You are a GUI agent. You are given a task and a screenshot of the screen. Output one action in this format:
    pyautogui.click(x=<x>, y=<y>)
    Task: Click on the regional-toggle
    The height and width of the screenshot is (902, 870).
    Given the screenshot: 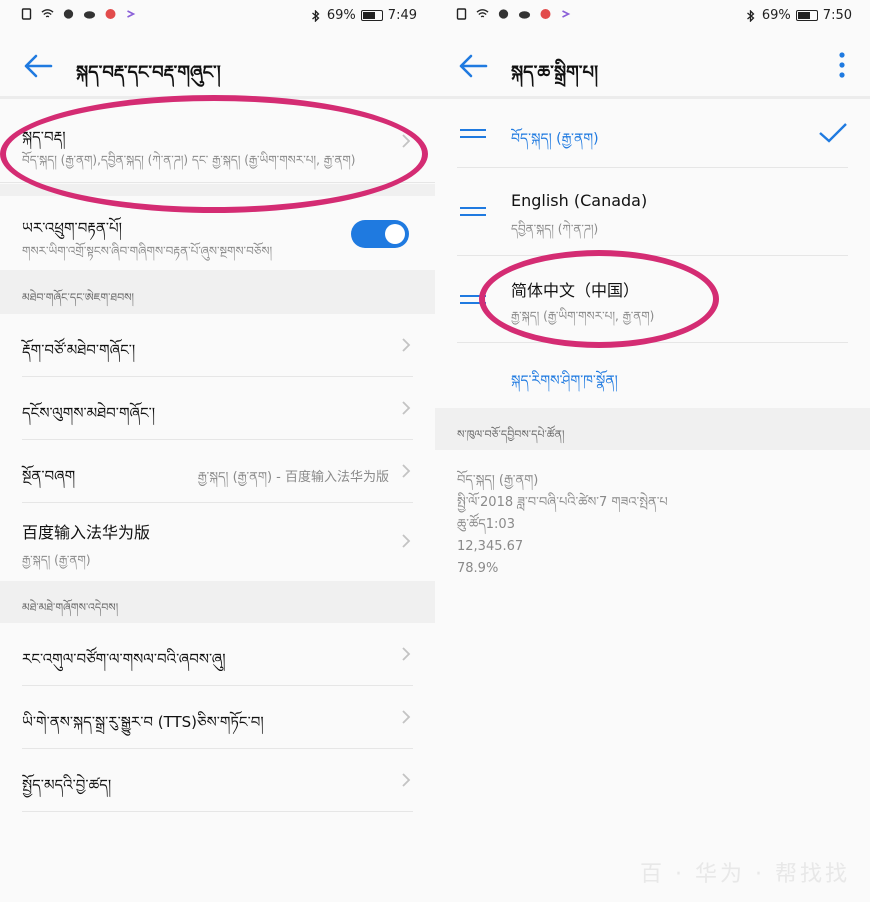 What is the action you would take?
    pyautogui.click(x=380, y=234)
    